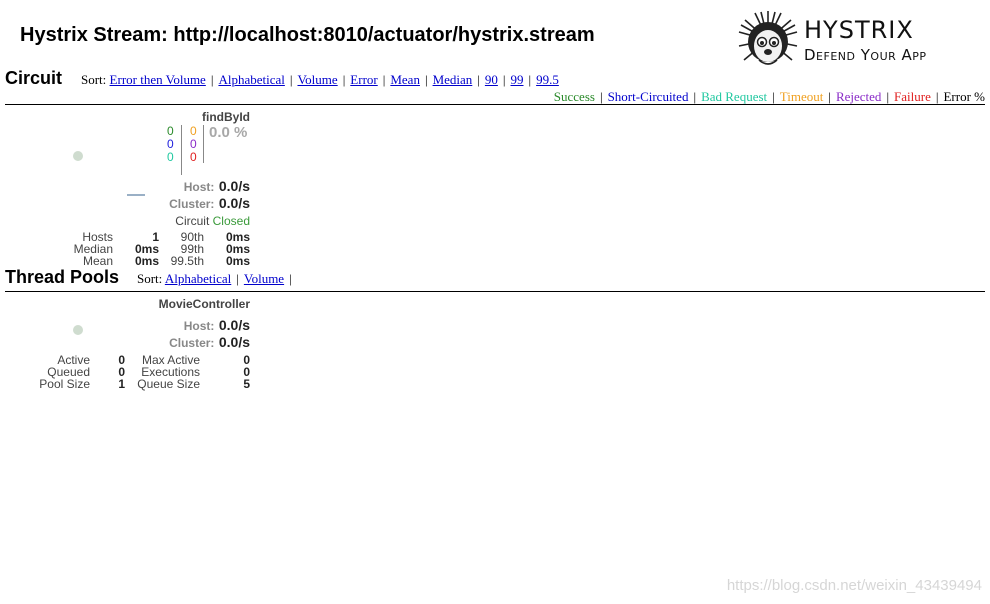 The width and height of the screenshot is (990, 604). Describe the element at coordinates (217, 326) in the screenshot. I see `pool-host-rate: Host: 0.0/s` at that location.